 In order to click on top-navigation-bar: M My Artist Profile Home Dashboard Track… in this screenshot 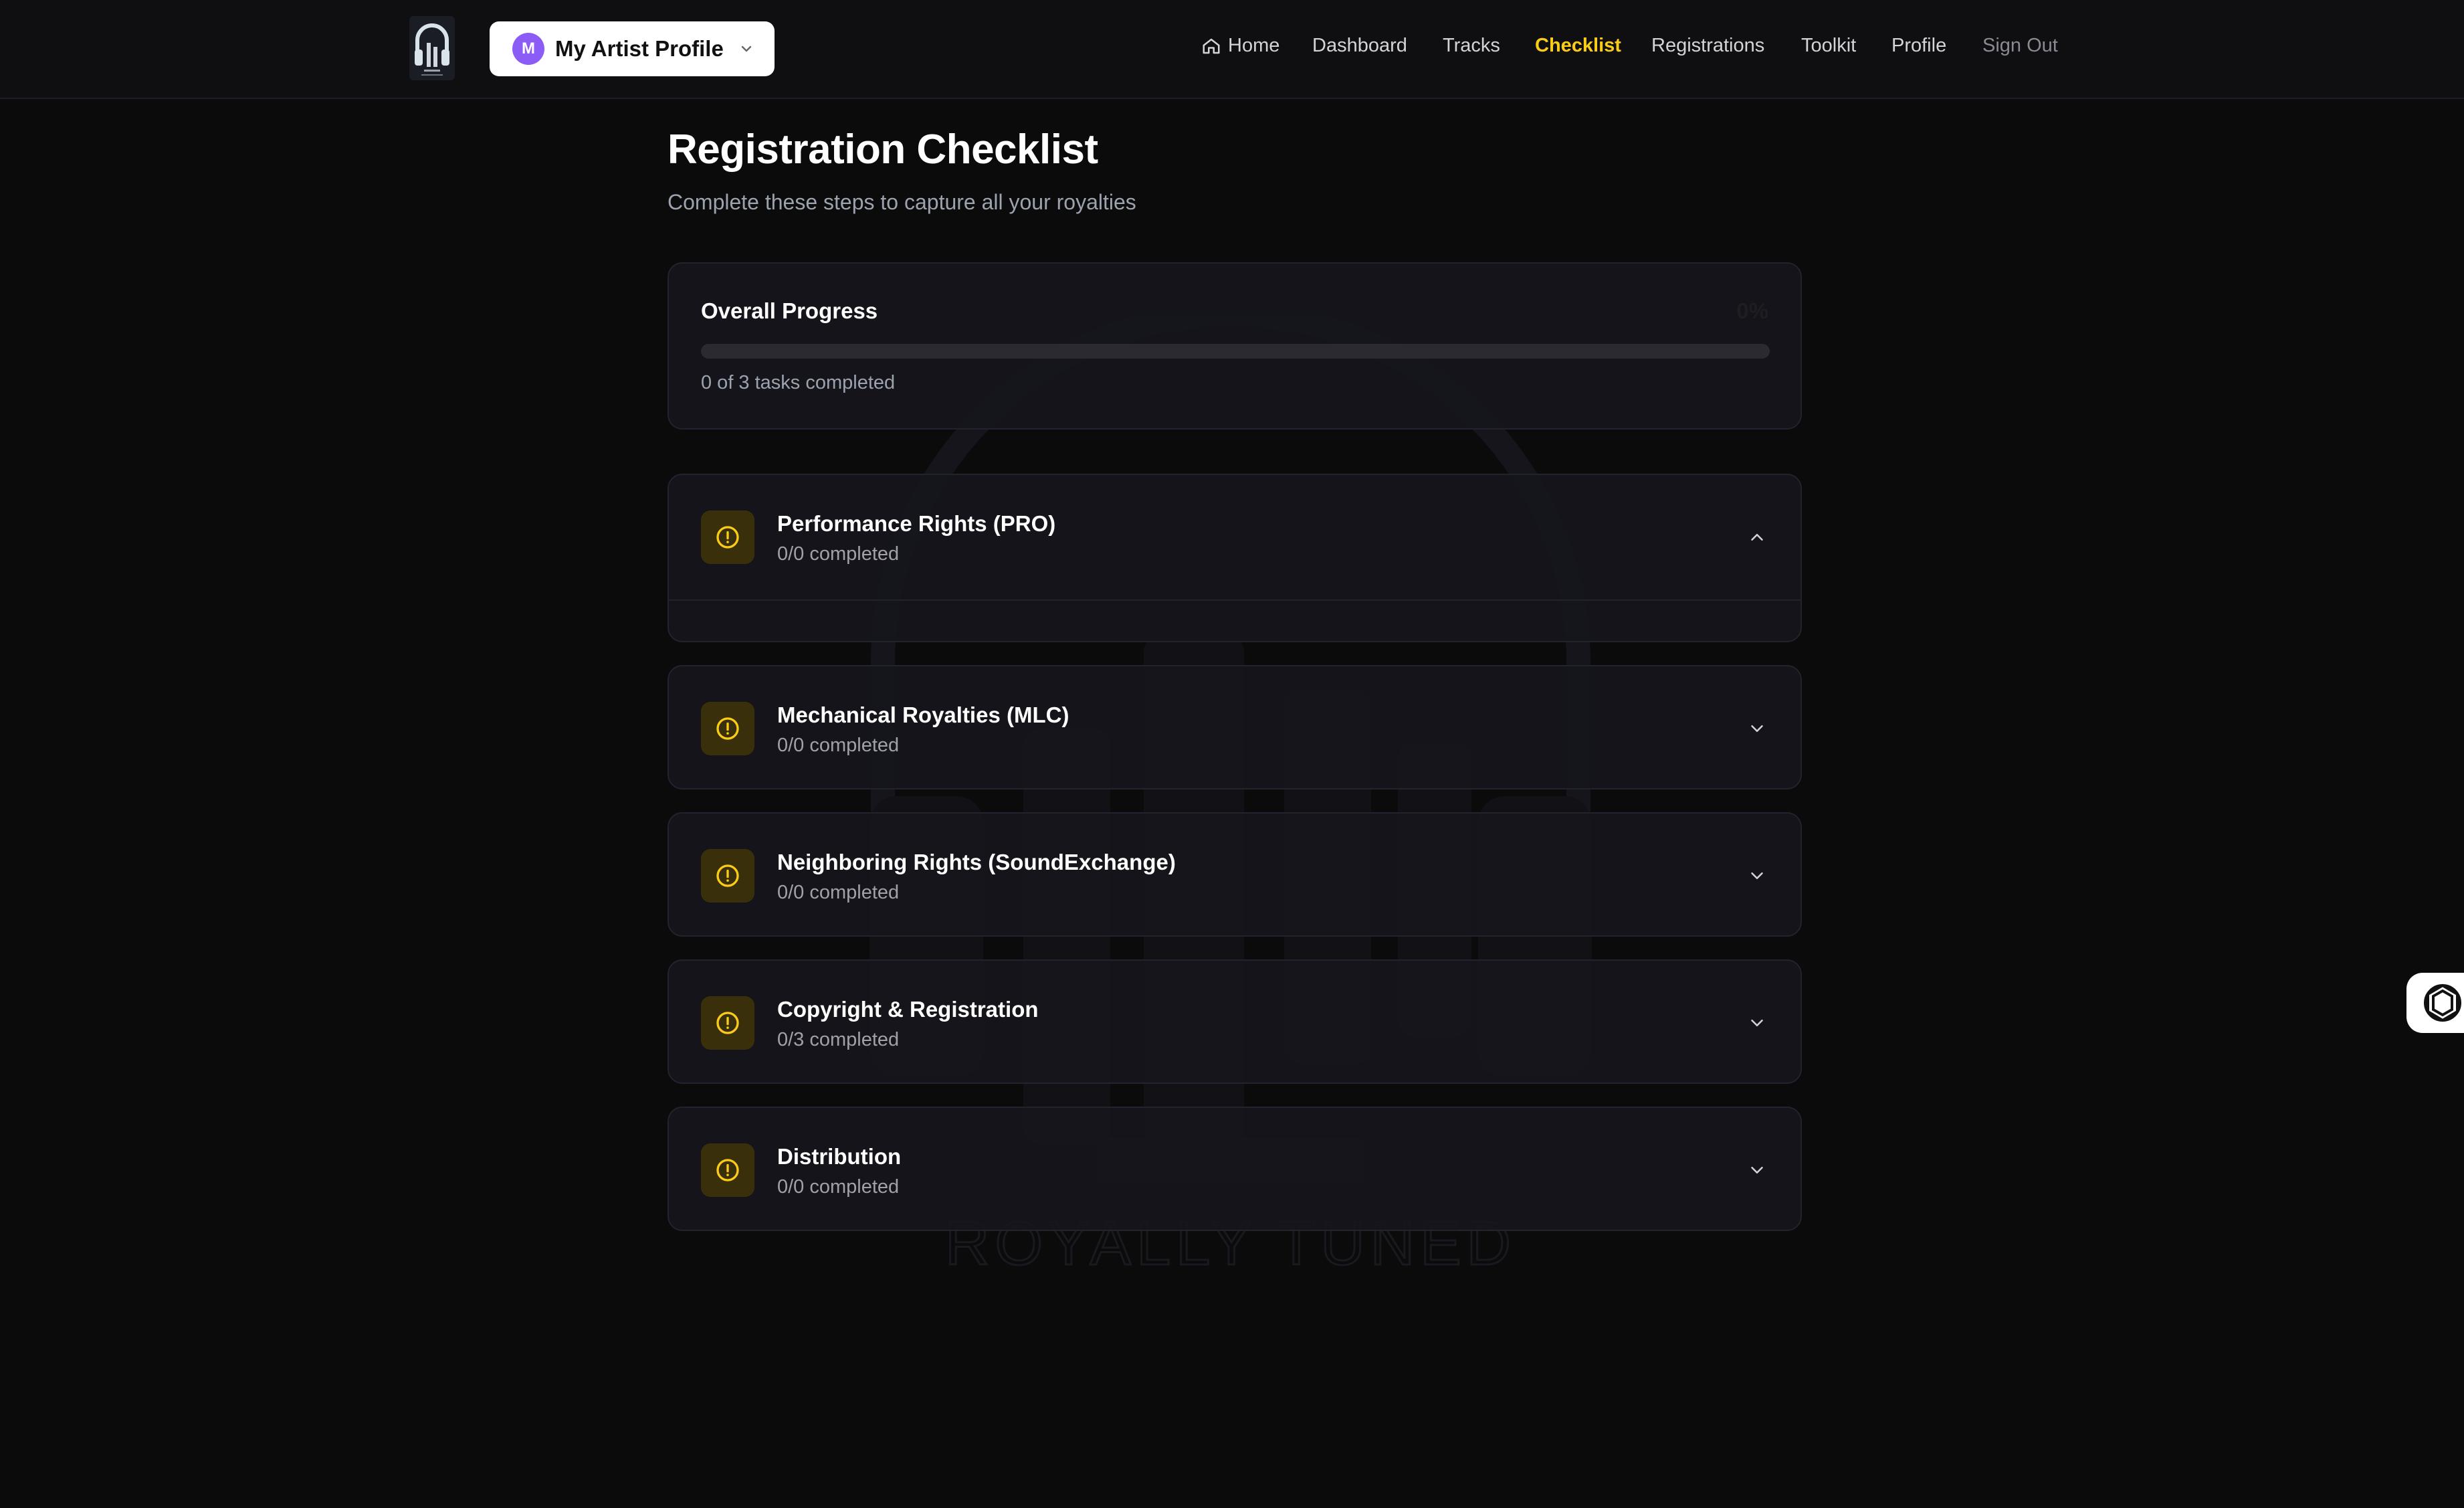, I will do `click(1232, 49)`.